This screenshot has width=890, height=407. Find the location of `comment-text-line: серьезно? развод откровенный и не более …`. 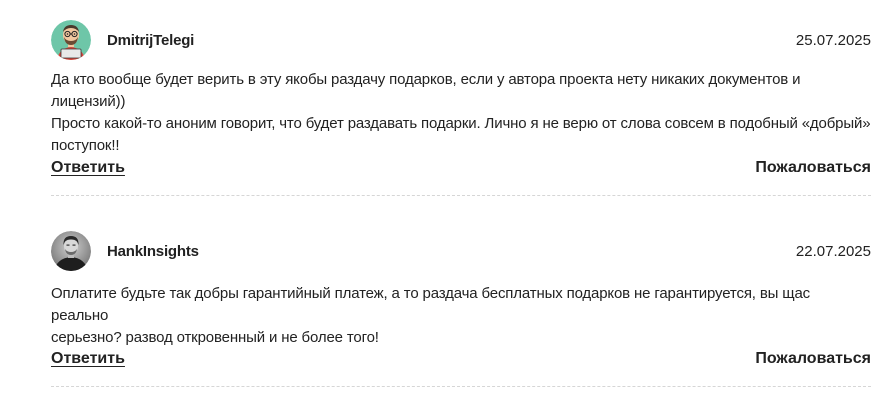

comment-text-line: серьезно? развод откровенный и не более … is located at coordinates (215, 337).